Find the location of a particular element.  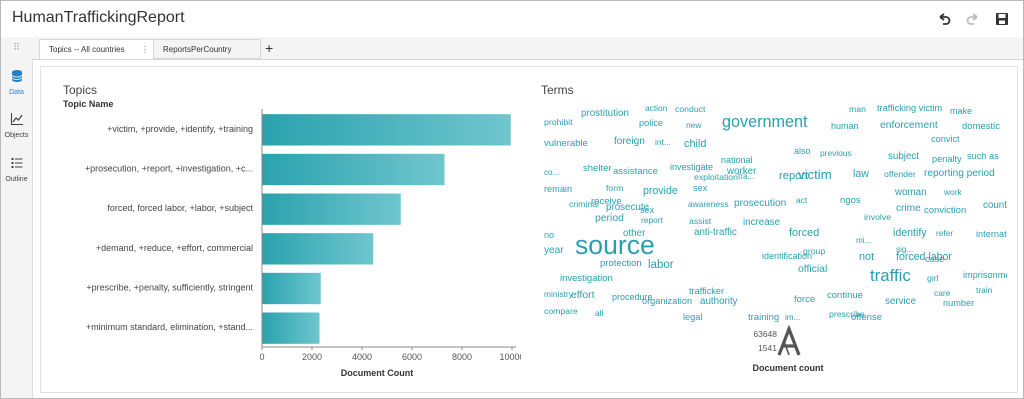

term-word: country is located at coordinates (995, 205).